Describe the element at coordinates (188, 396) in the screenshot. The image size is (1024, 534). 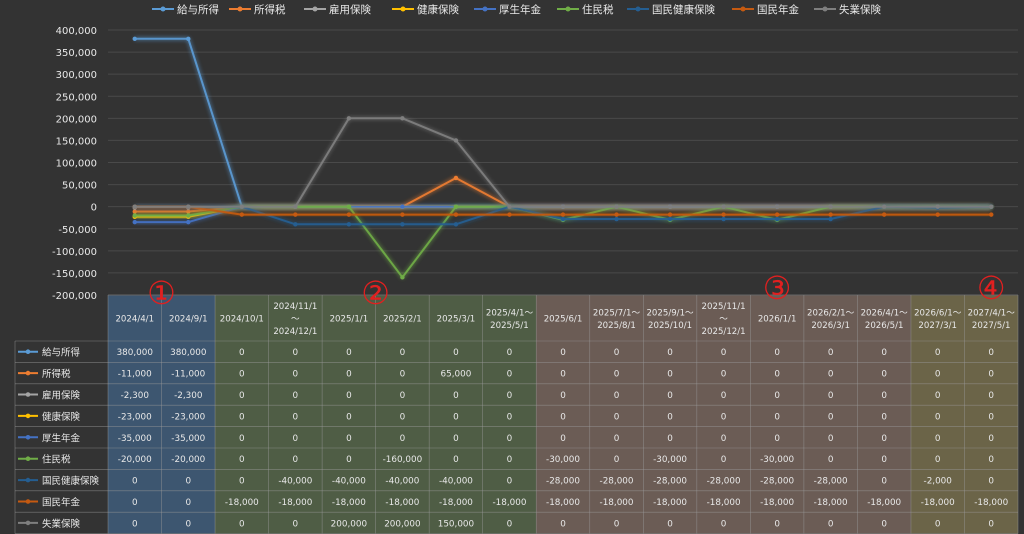
I see `data-label: -2,300` at that location.